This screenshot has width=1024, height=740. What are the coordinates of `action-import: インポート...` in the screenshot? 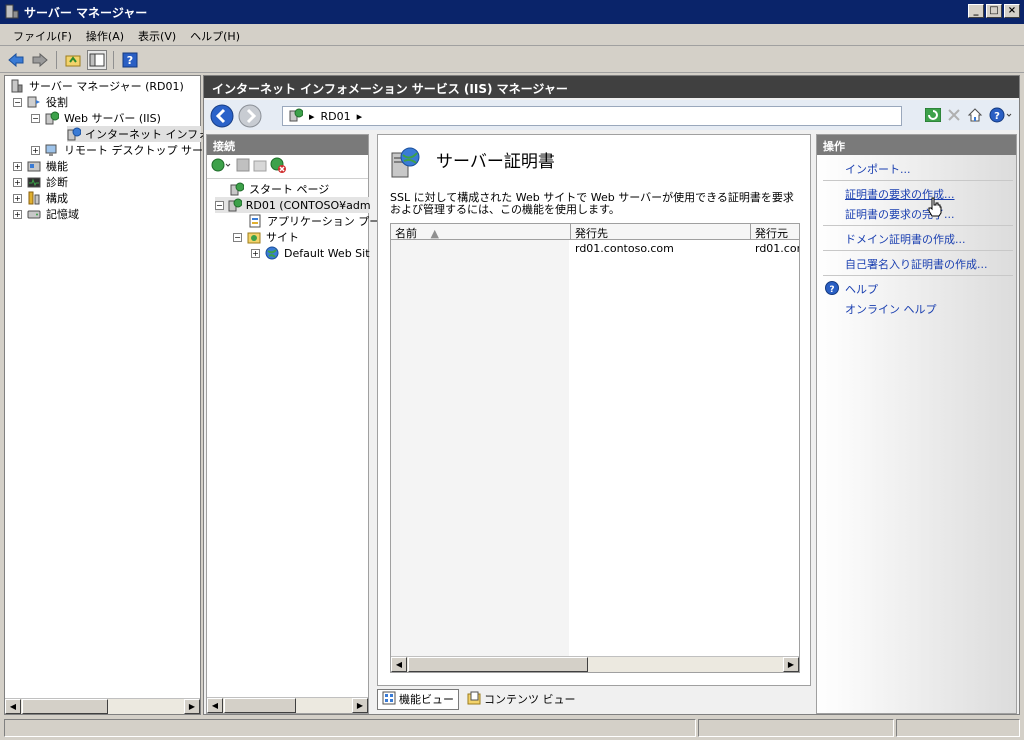 It's located at (878, 169).